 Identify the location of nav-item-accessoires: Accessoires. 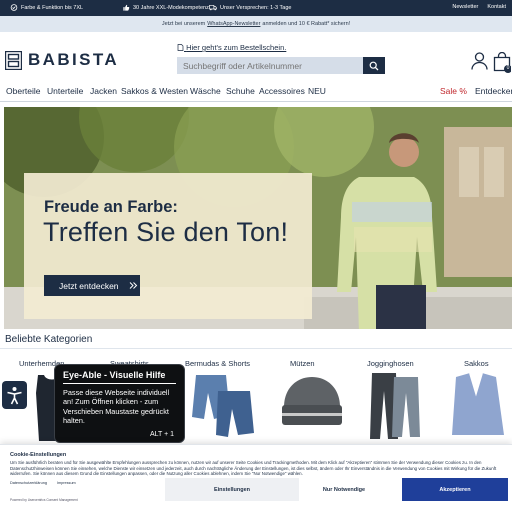
(282, 91).